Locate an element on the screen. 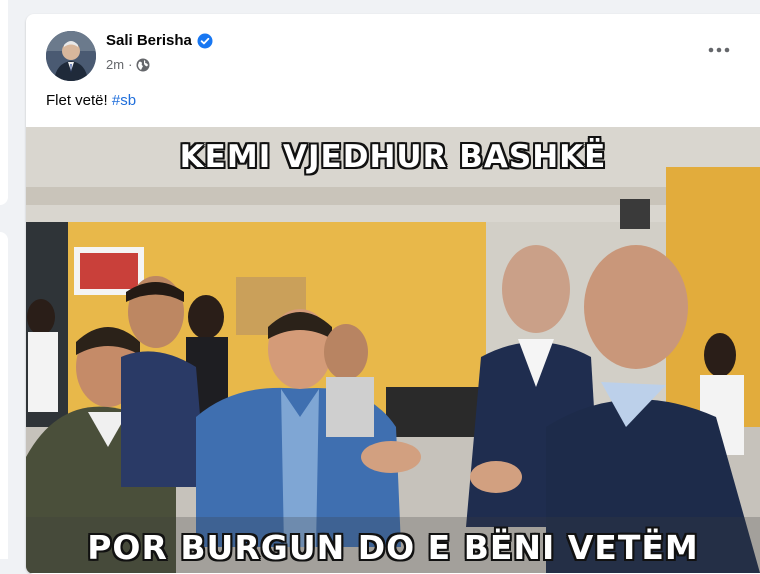 The height and width of the screenshot is (574, 760). post-meta: 2m · is located at coordinates (128, 64).